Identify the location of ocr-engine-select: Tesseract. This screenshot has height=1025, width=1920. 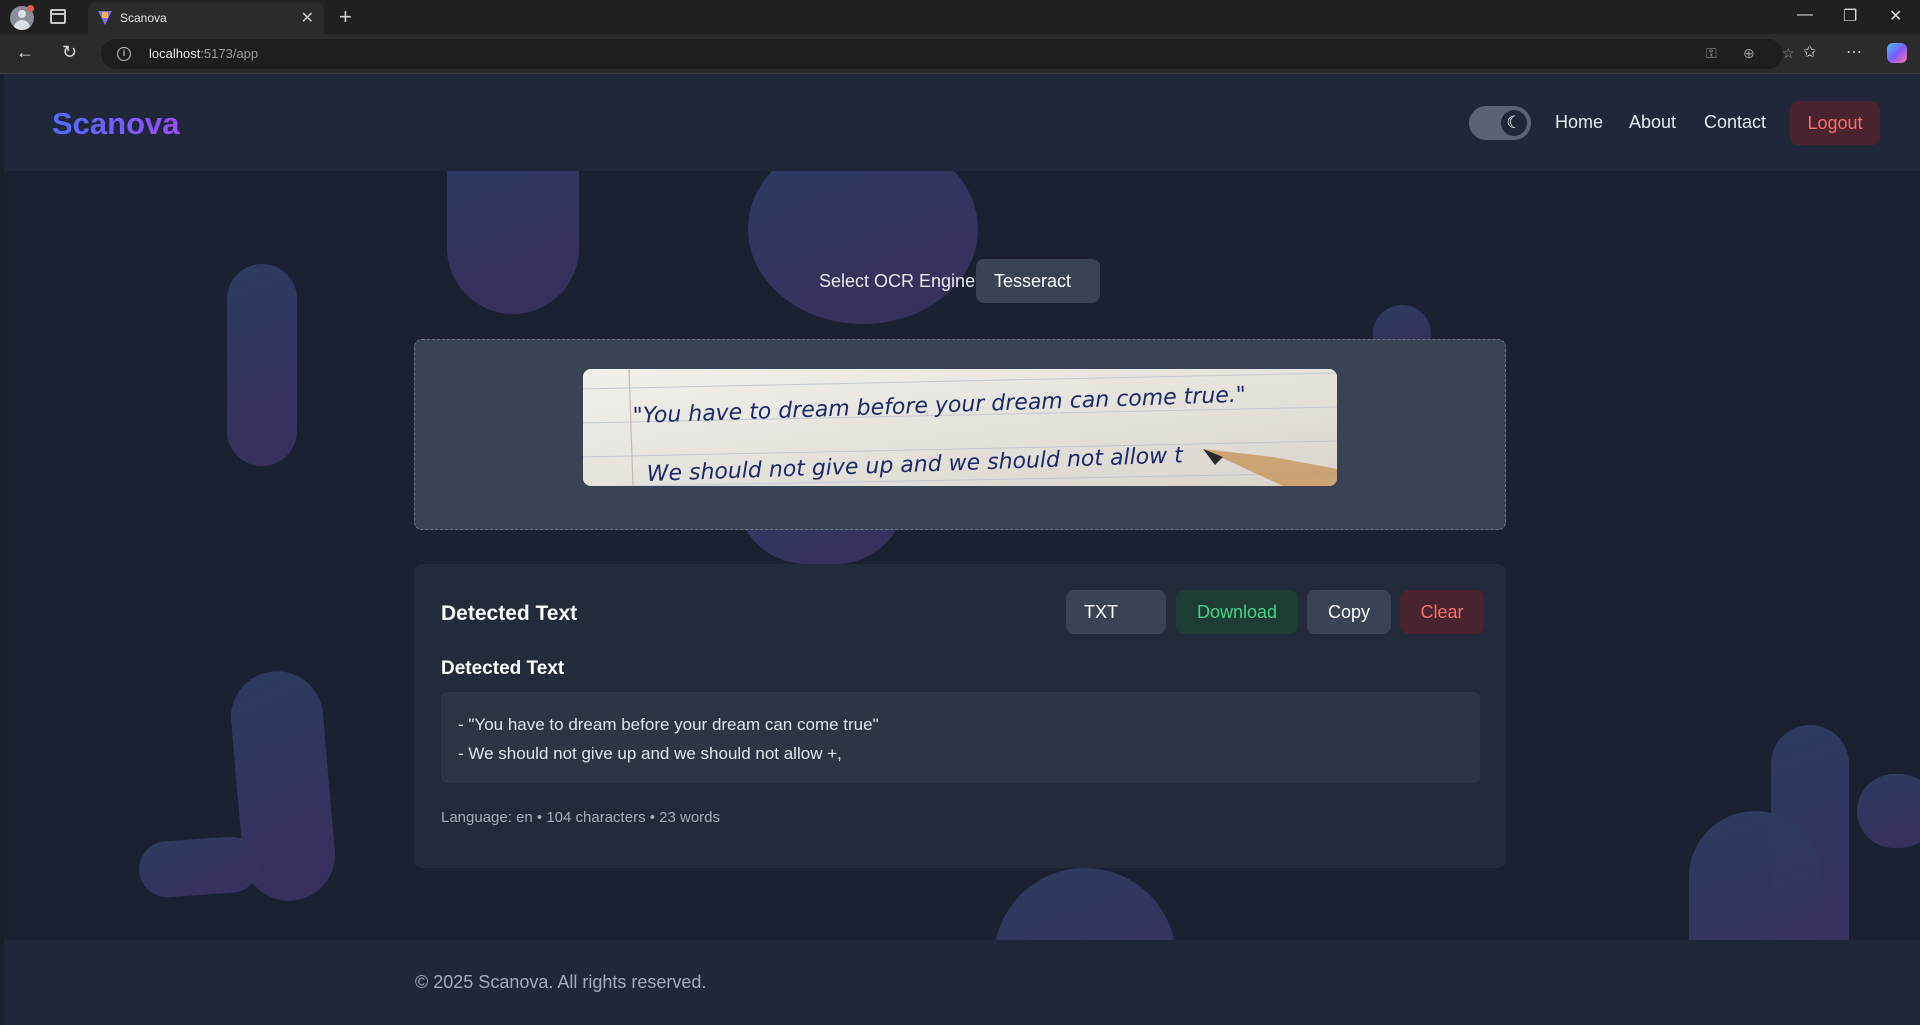
(1038, 281).